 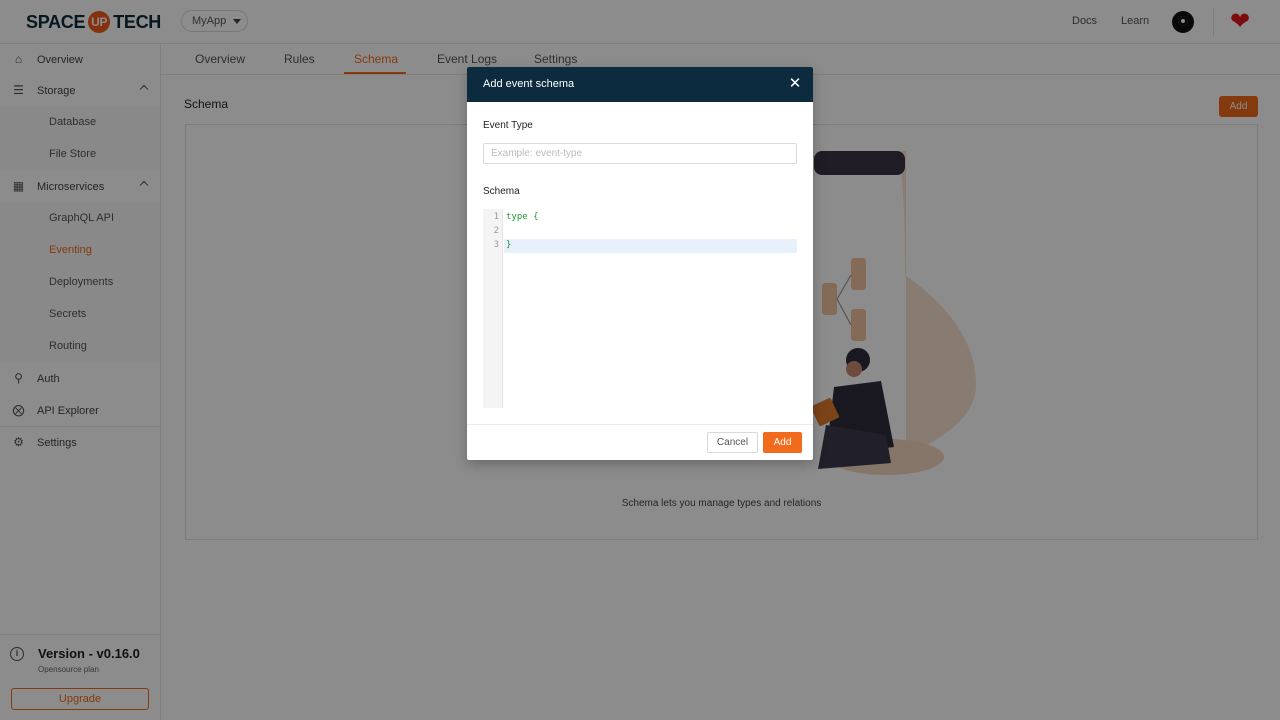 What do you see at coordinates (640, 308) in the screenshot?
I see `schema-code-editor: 1 2 3 type { }` at bounding box center [640, 308].